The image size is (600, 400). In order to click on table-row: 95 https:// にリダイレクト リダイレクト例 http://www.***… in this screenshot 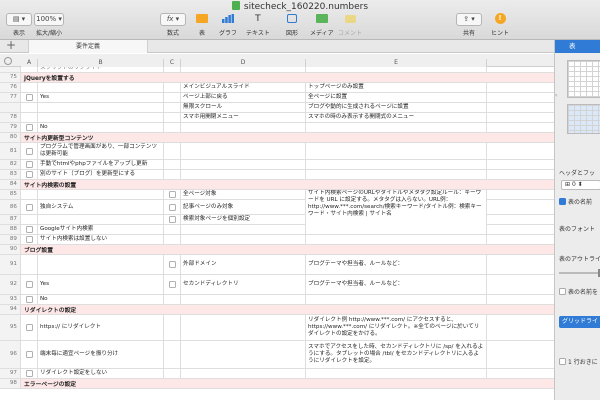, I will do `click(277, 328)`.